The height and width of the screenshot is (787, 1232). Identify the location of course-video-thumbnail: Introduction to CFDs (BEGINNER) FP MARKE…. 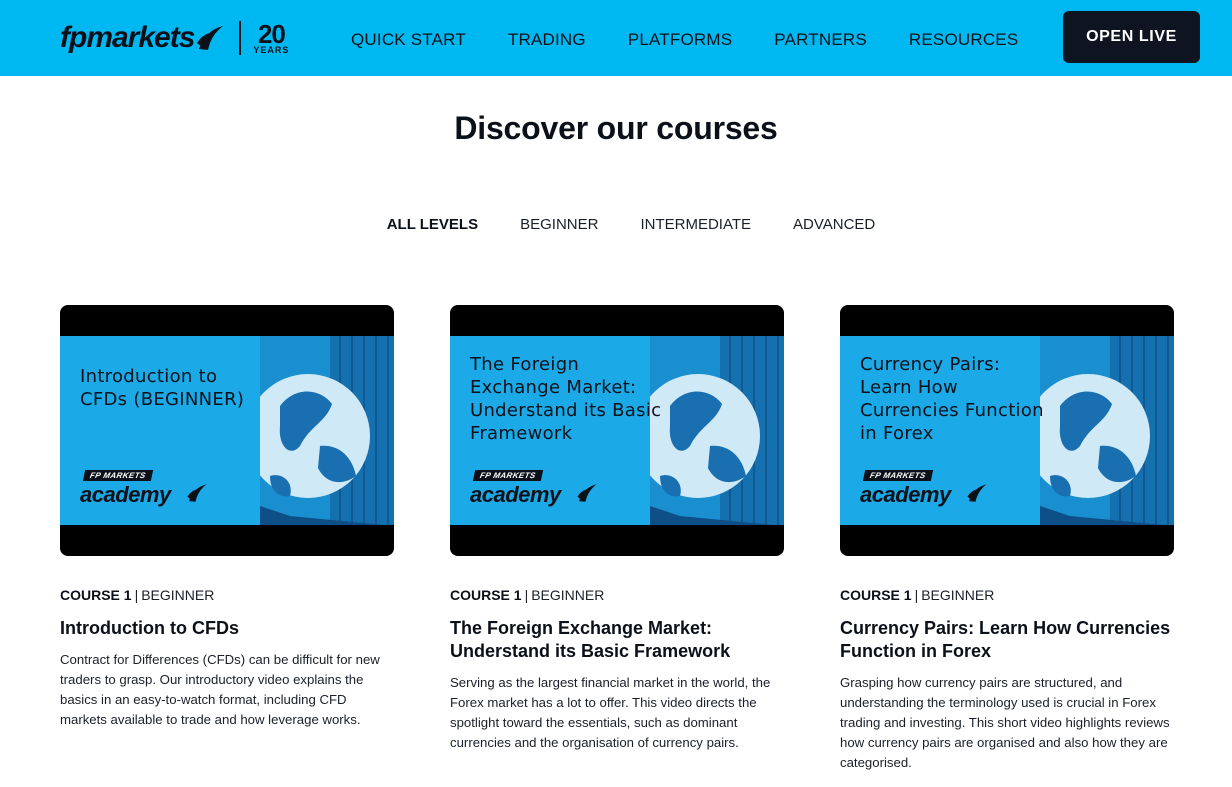
(227, 430).